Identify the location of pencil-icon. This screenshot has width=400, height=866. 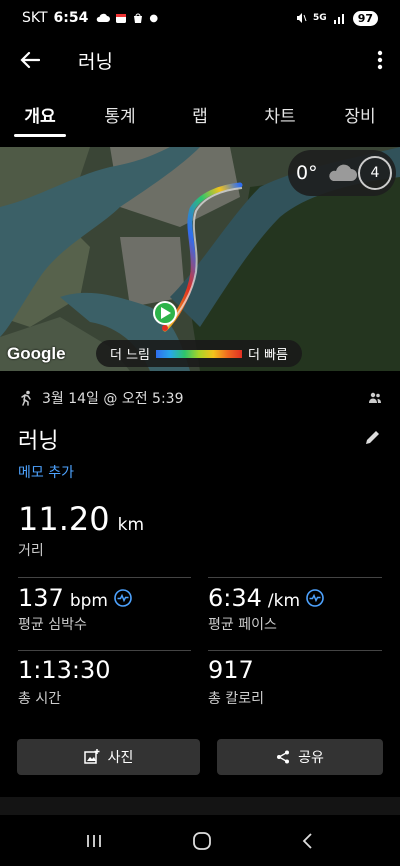
(372, 437).